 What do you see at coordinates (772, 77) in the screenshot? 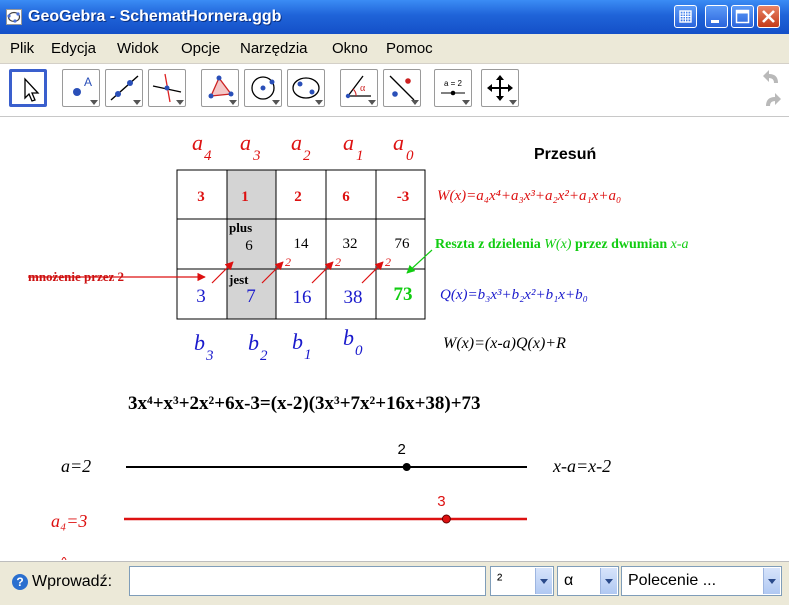
I see `undo-icon` at bounding box center [772, 77].